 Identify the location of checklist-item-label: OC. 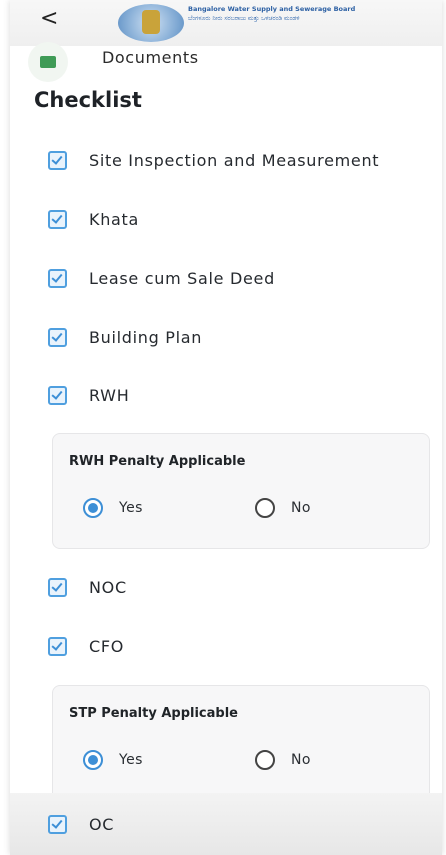
(102, 824).